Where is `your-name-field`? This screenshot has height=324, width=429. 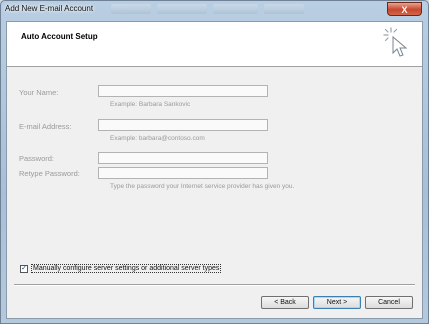
your-name-field is located at coordinates (183, 91).